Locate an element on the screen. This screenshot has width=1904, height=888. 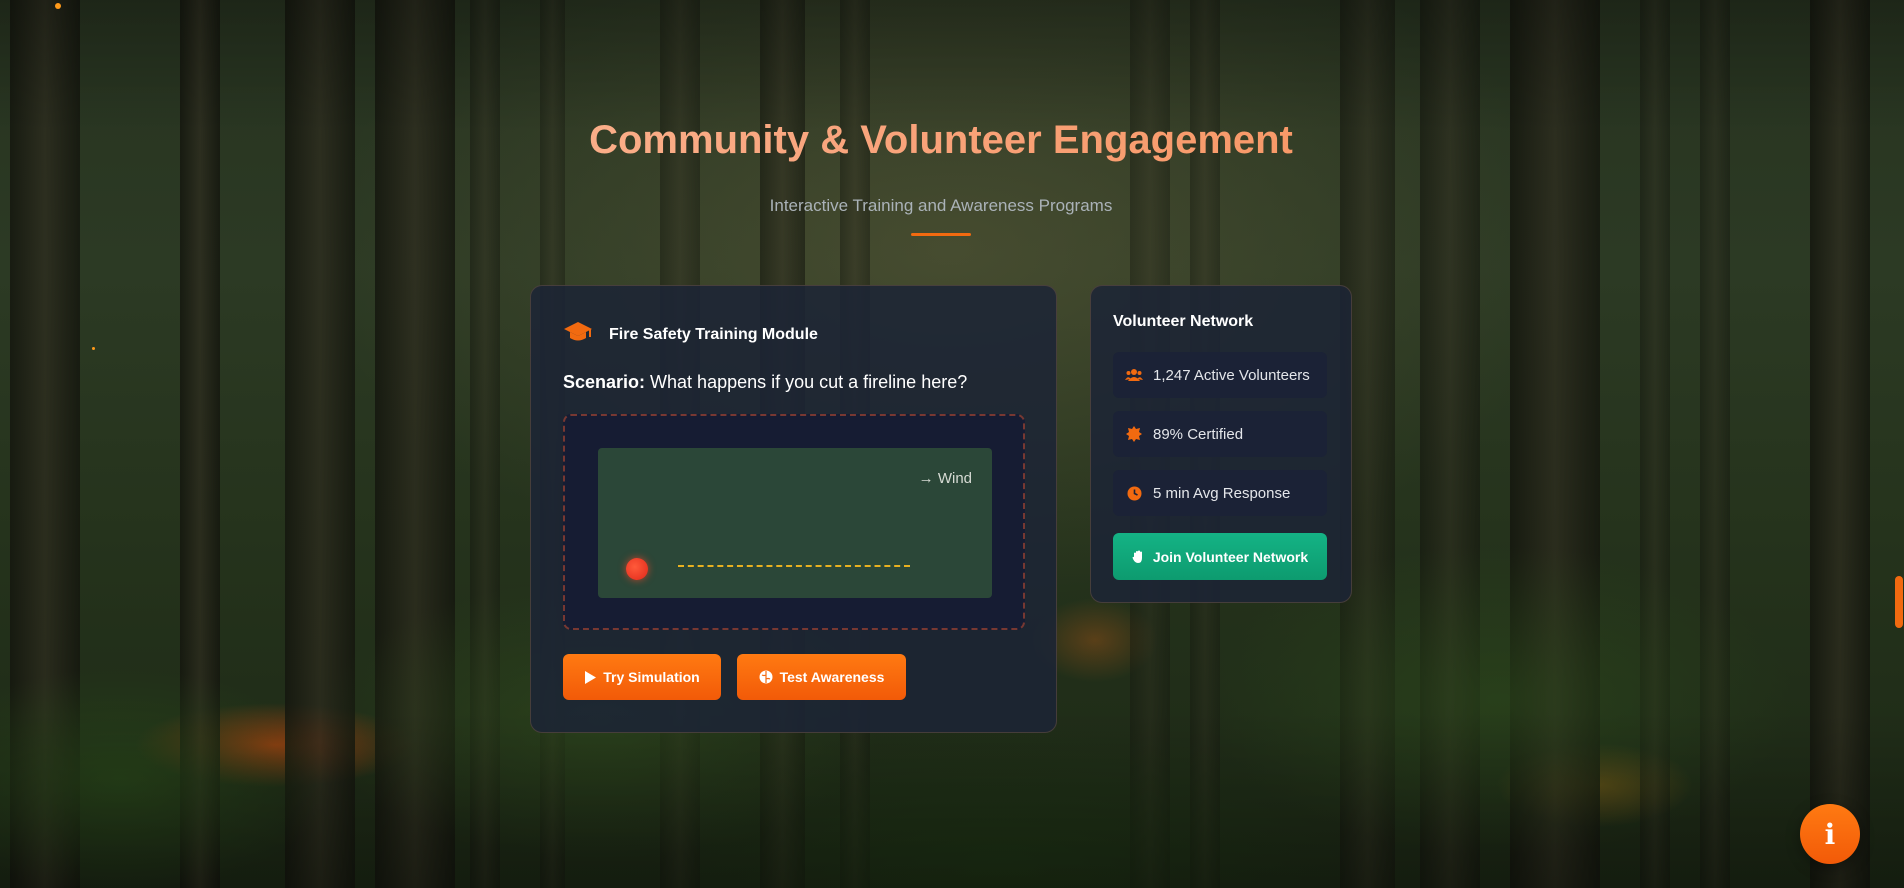
title-divider is located at coordinates (941, 234).